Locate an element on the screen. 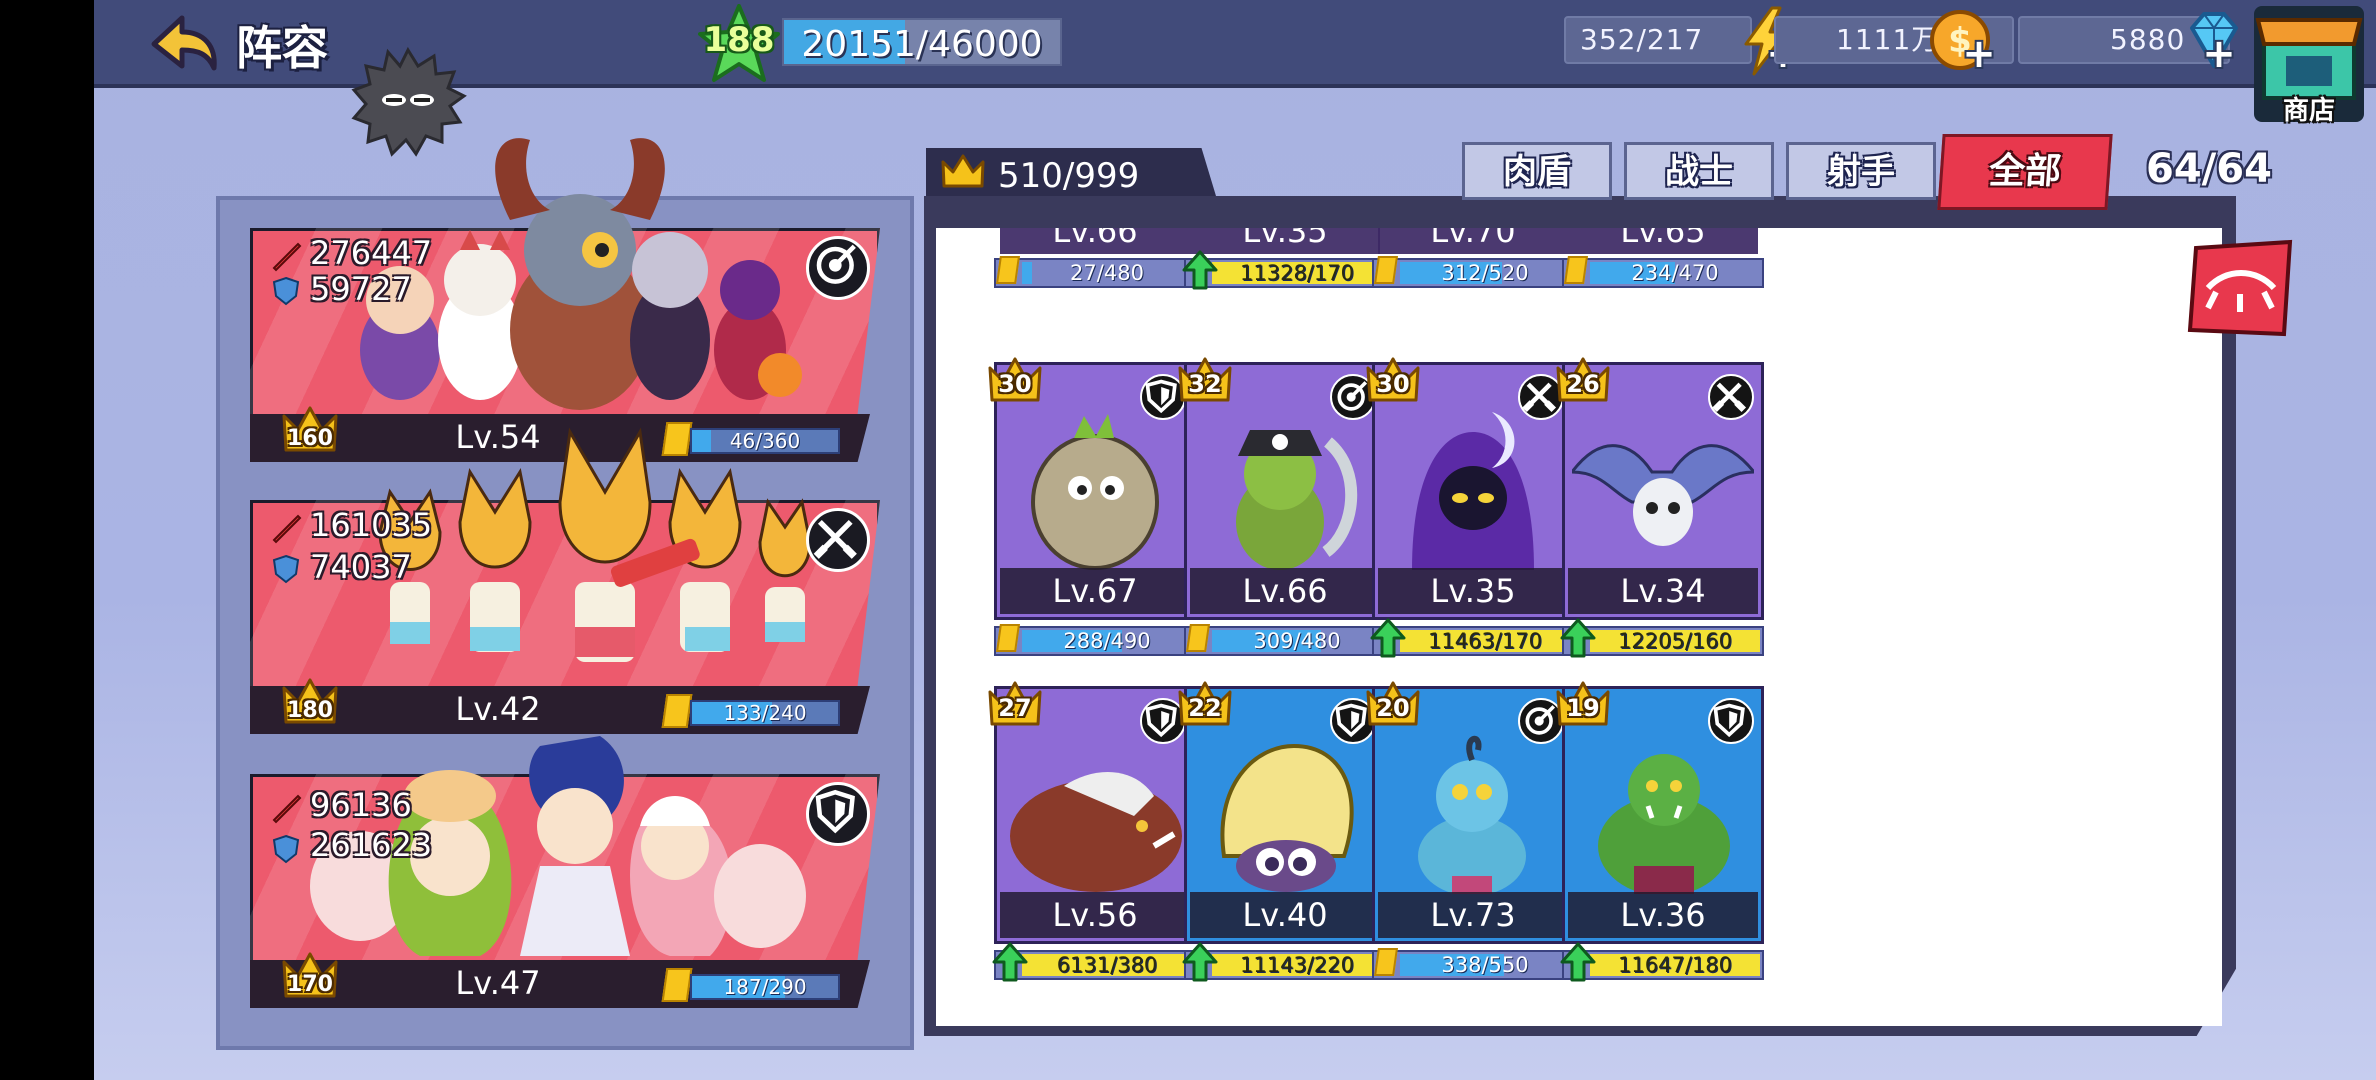  card-frag-bar: 312/520 is located at coordinates (1473, 272).